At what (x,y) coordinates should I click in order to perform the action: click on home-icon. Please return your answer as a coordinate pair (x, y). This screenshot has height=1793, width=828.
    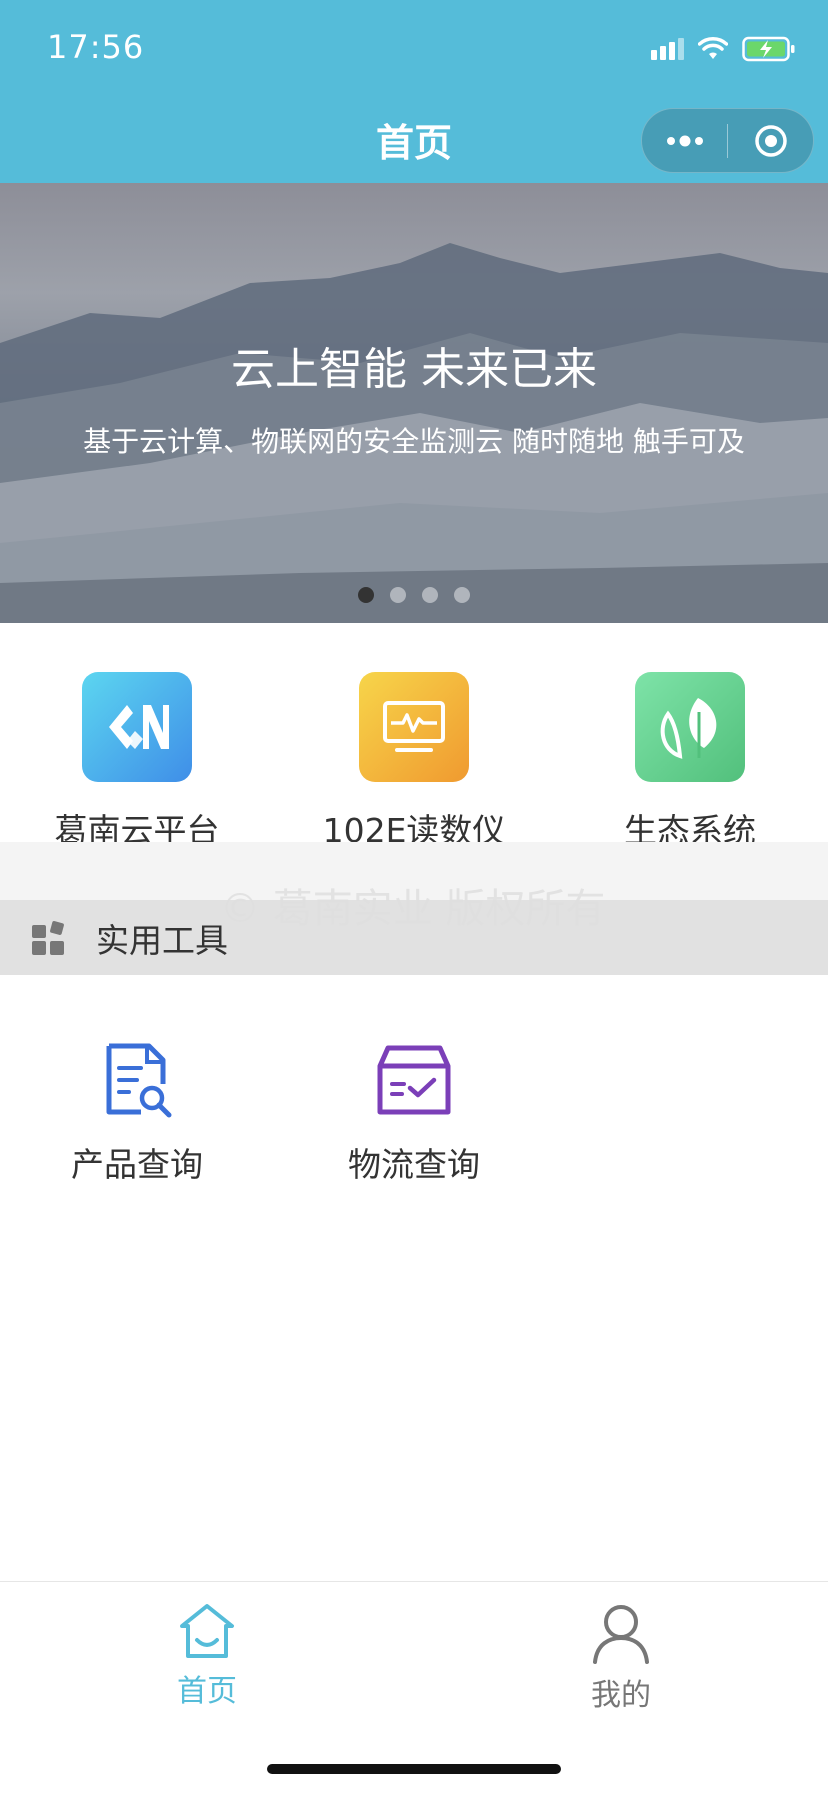
    Looking at the image, I should click on (207, 1631).